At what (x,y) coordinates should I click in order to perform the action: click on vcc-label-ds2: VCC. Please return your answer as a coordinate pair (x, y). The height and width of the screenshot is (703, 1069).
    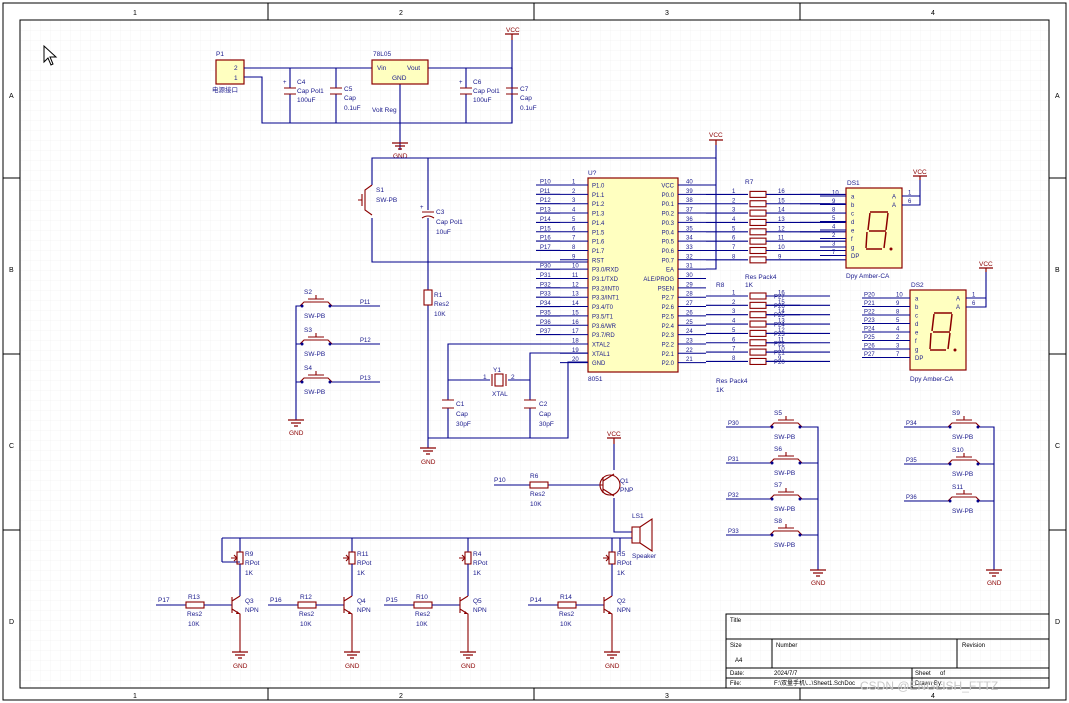
    Looking at the image, I should click on (986, 264).